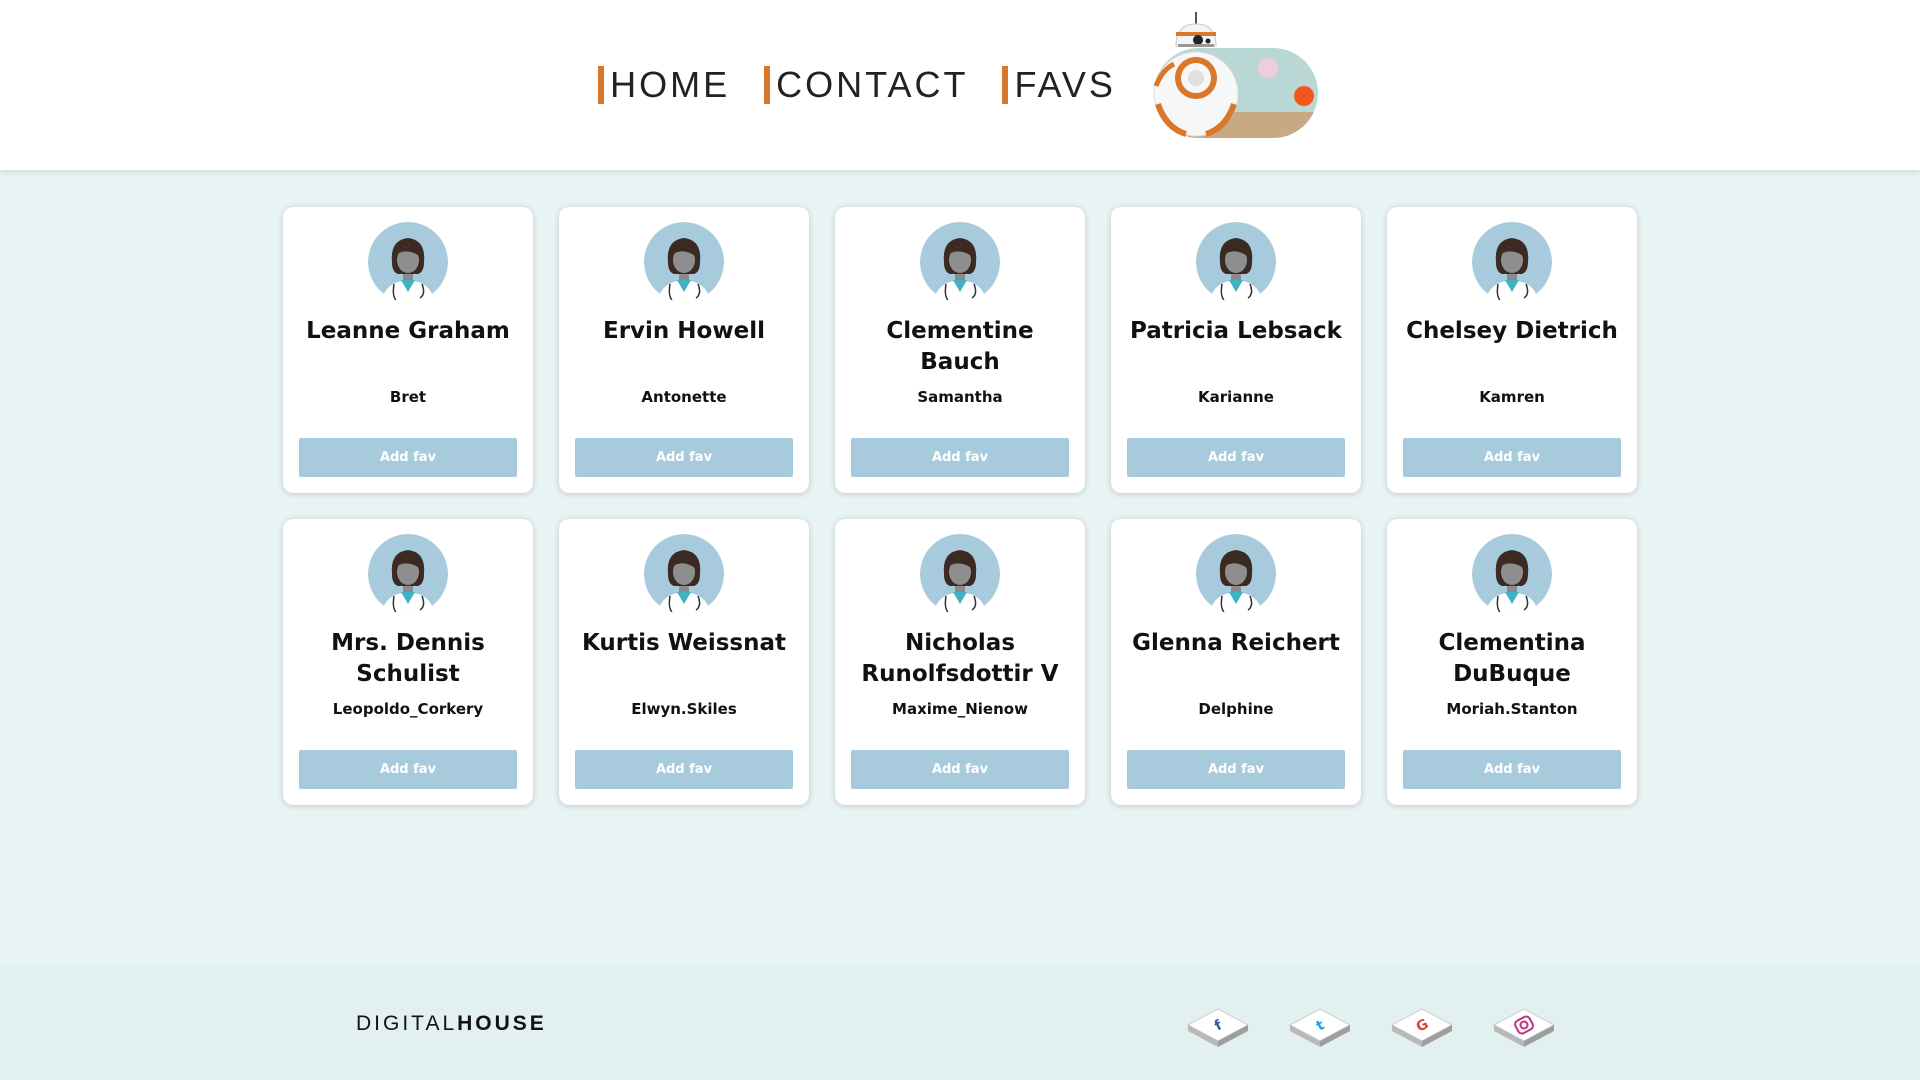 The image size is (1920, 1080). I want to click on nav-contact-label: CONTACT, so click(872, 84).